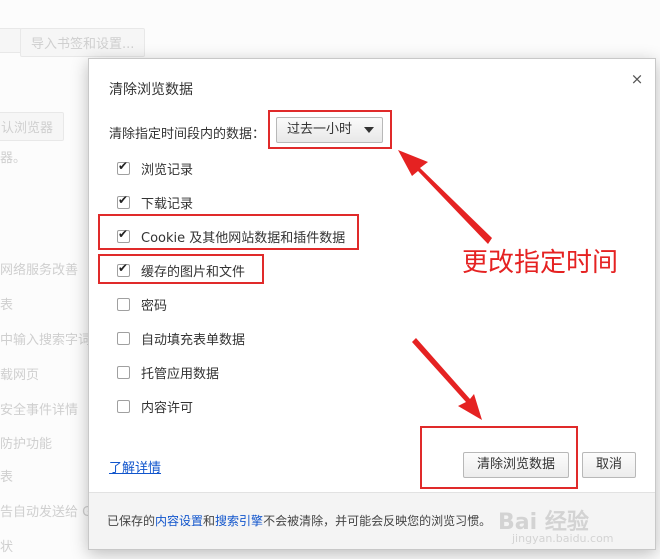  What do you see at coordinates (445, 197) in the screenshot?
I see `arrow-to-time-range` at bounding box center [445, 197].